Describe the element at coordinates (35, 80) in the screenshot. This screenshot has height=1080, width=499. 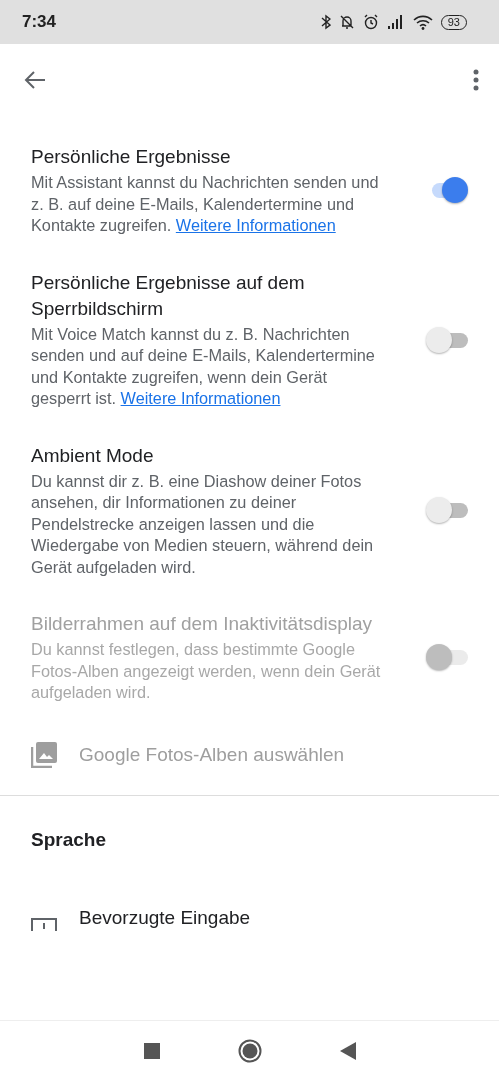
I see `back-arrow-icon` at that location.